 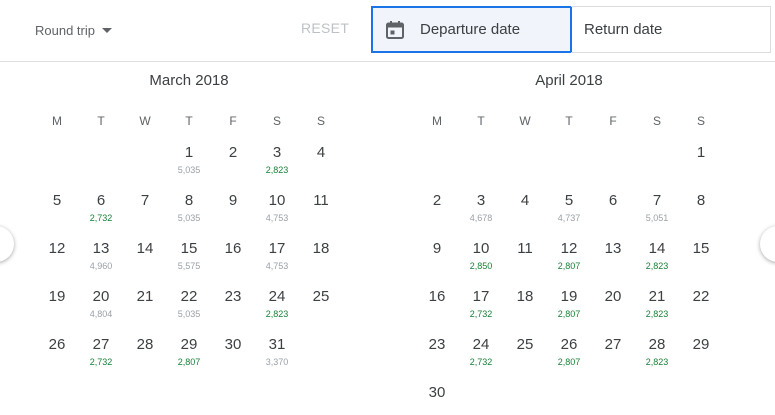 What do you see at coordinates (657, 214) in the screenshot?
I see `calendar-day: 7 5,051` at bounding box center [657, 214].